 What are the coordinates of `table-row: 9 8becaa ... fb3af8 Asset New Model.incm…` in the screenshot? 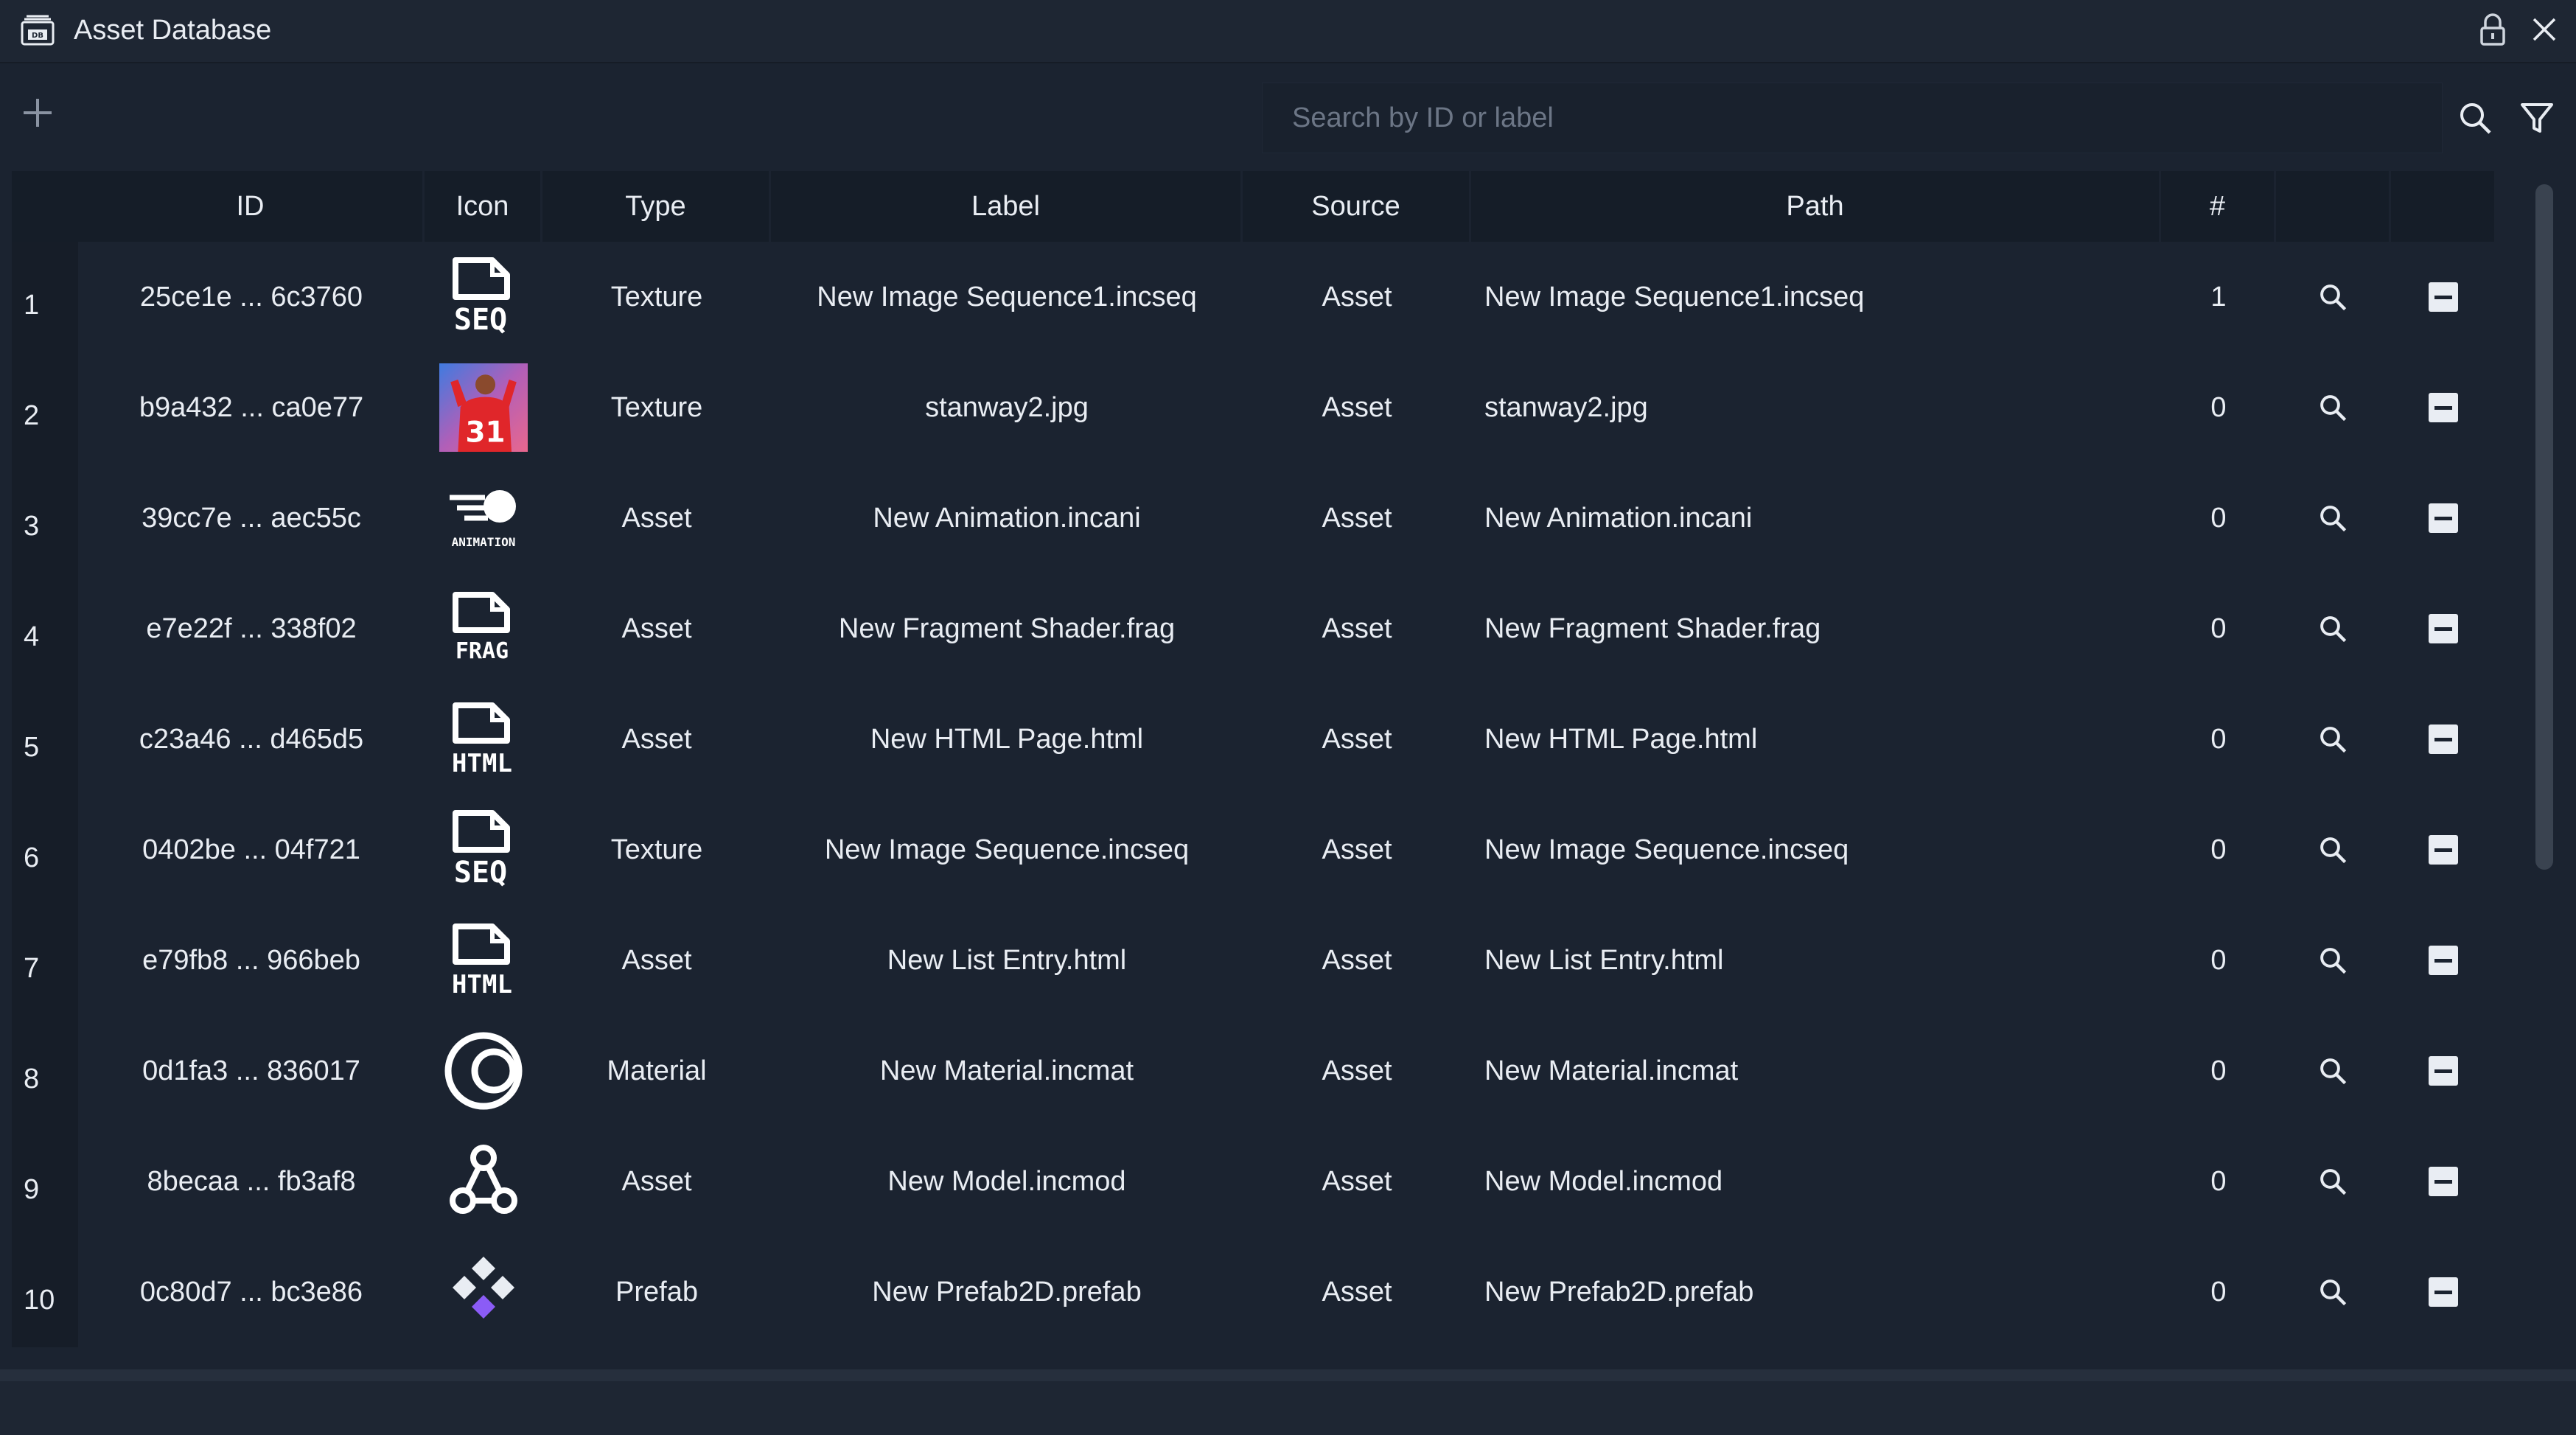 It's located at (1253, 1181).